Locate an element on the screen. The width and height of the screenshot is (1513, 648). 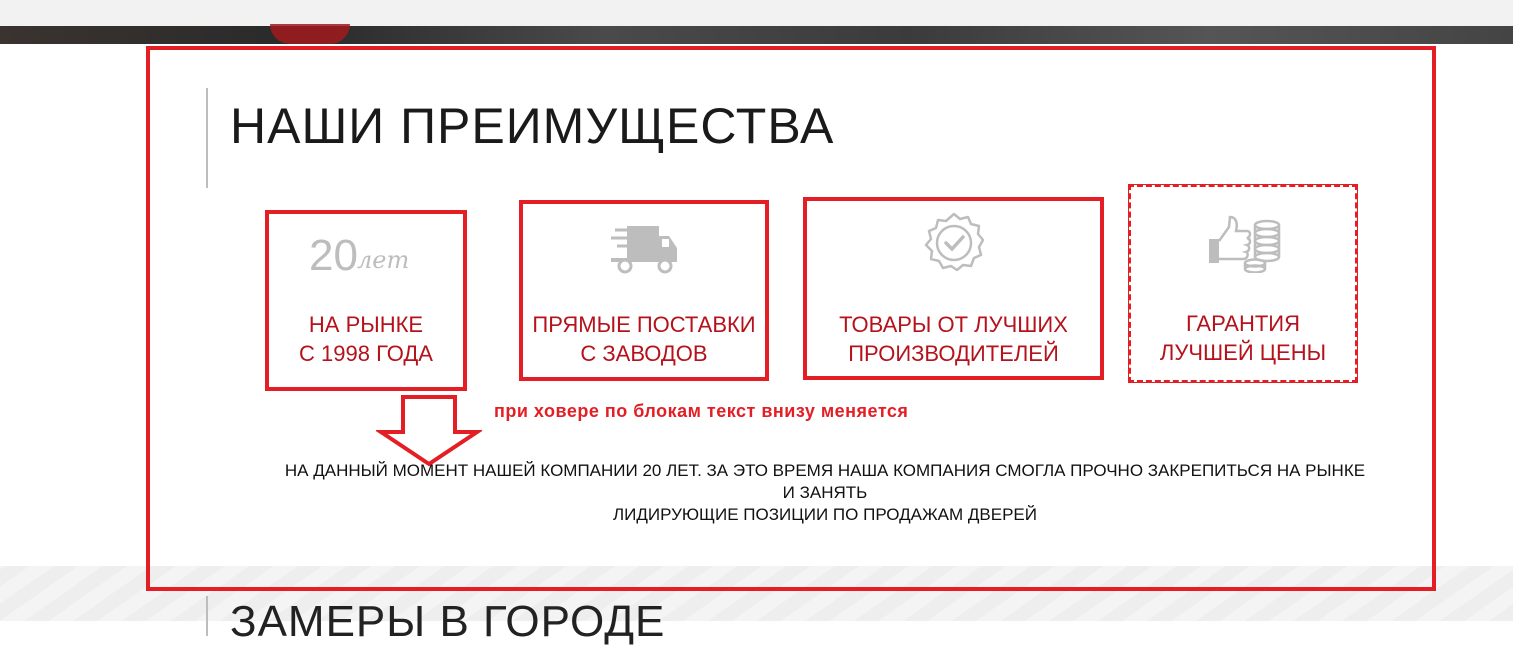
delivery-truck-icon is located at coordinates (644, 249).